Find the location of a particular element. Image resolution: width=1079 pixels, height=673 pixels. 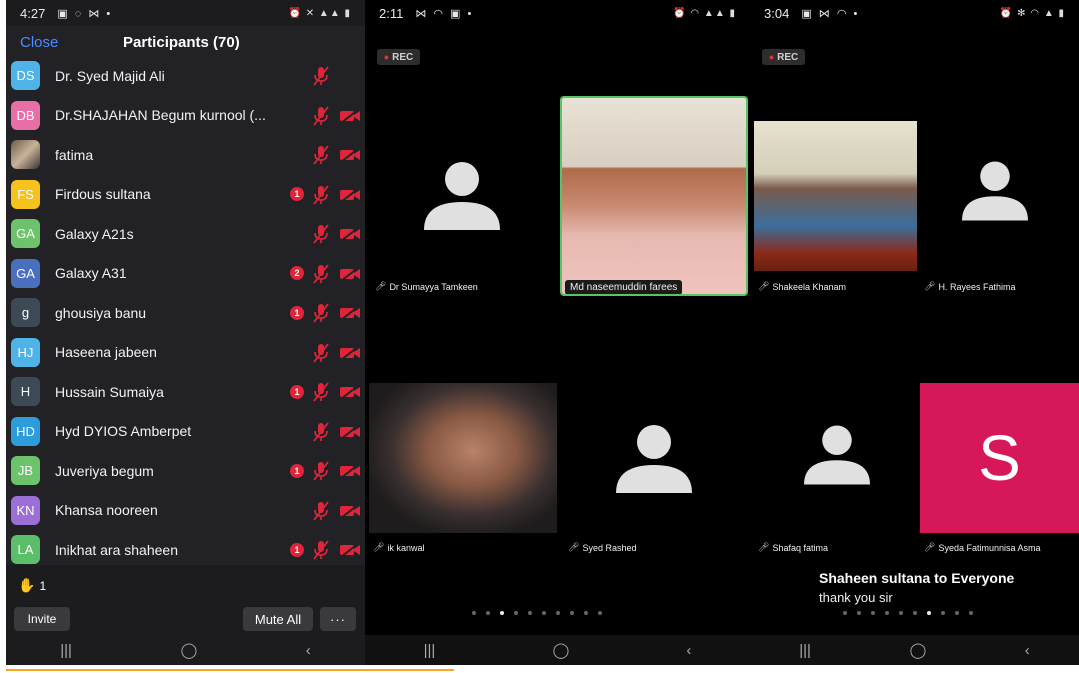

tile-name-label: Md naseemuddin farees is located at coordinates (624, 287).